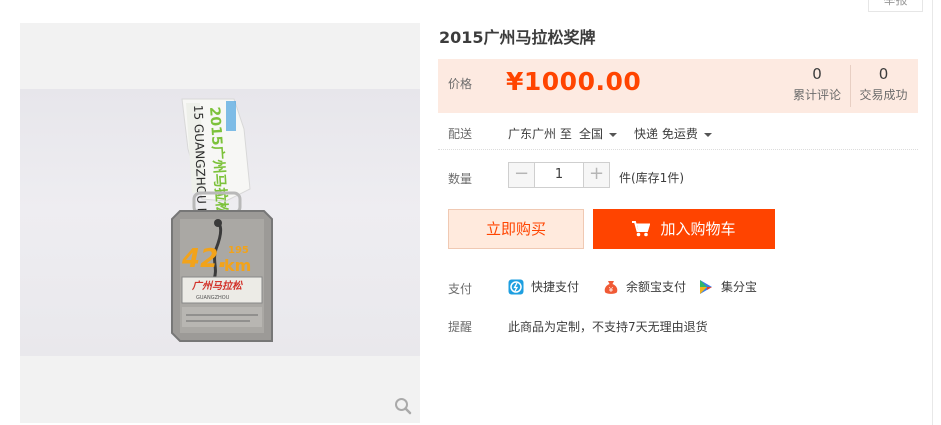  I want to click on trade-count: 0, so click(883, 74).